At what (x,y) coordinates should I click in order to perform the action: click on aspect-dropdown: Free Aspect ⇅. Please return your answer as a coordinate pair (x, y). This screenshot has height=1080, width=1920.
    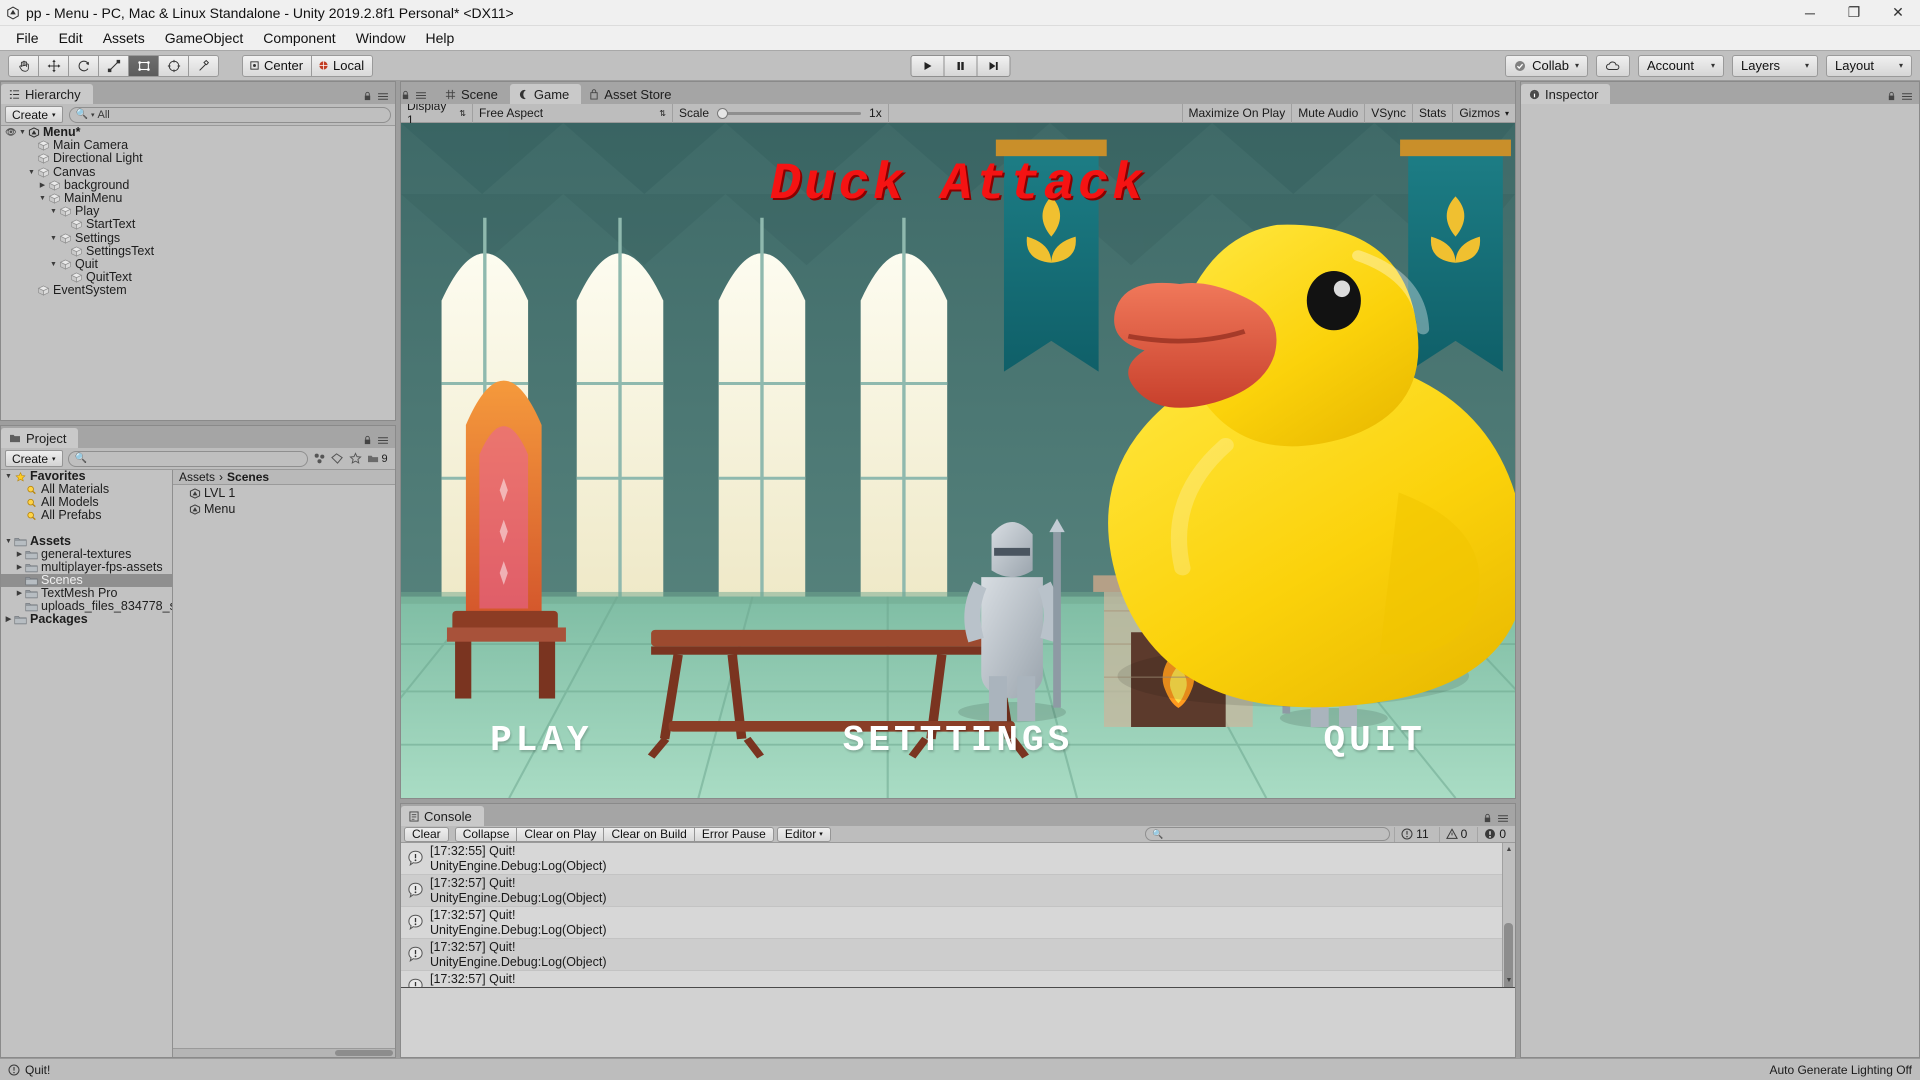
    Looking at the image, I should click on (573, 113).